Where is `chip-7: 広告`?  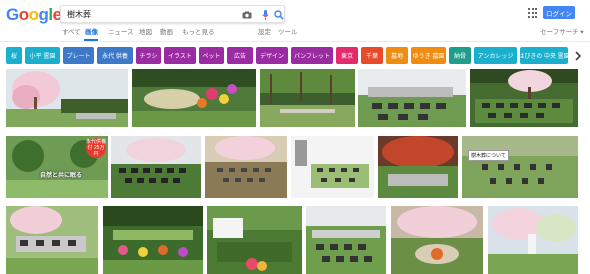
chip-7: 広告 is located at coordinates (240, 55).